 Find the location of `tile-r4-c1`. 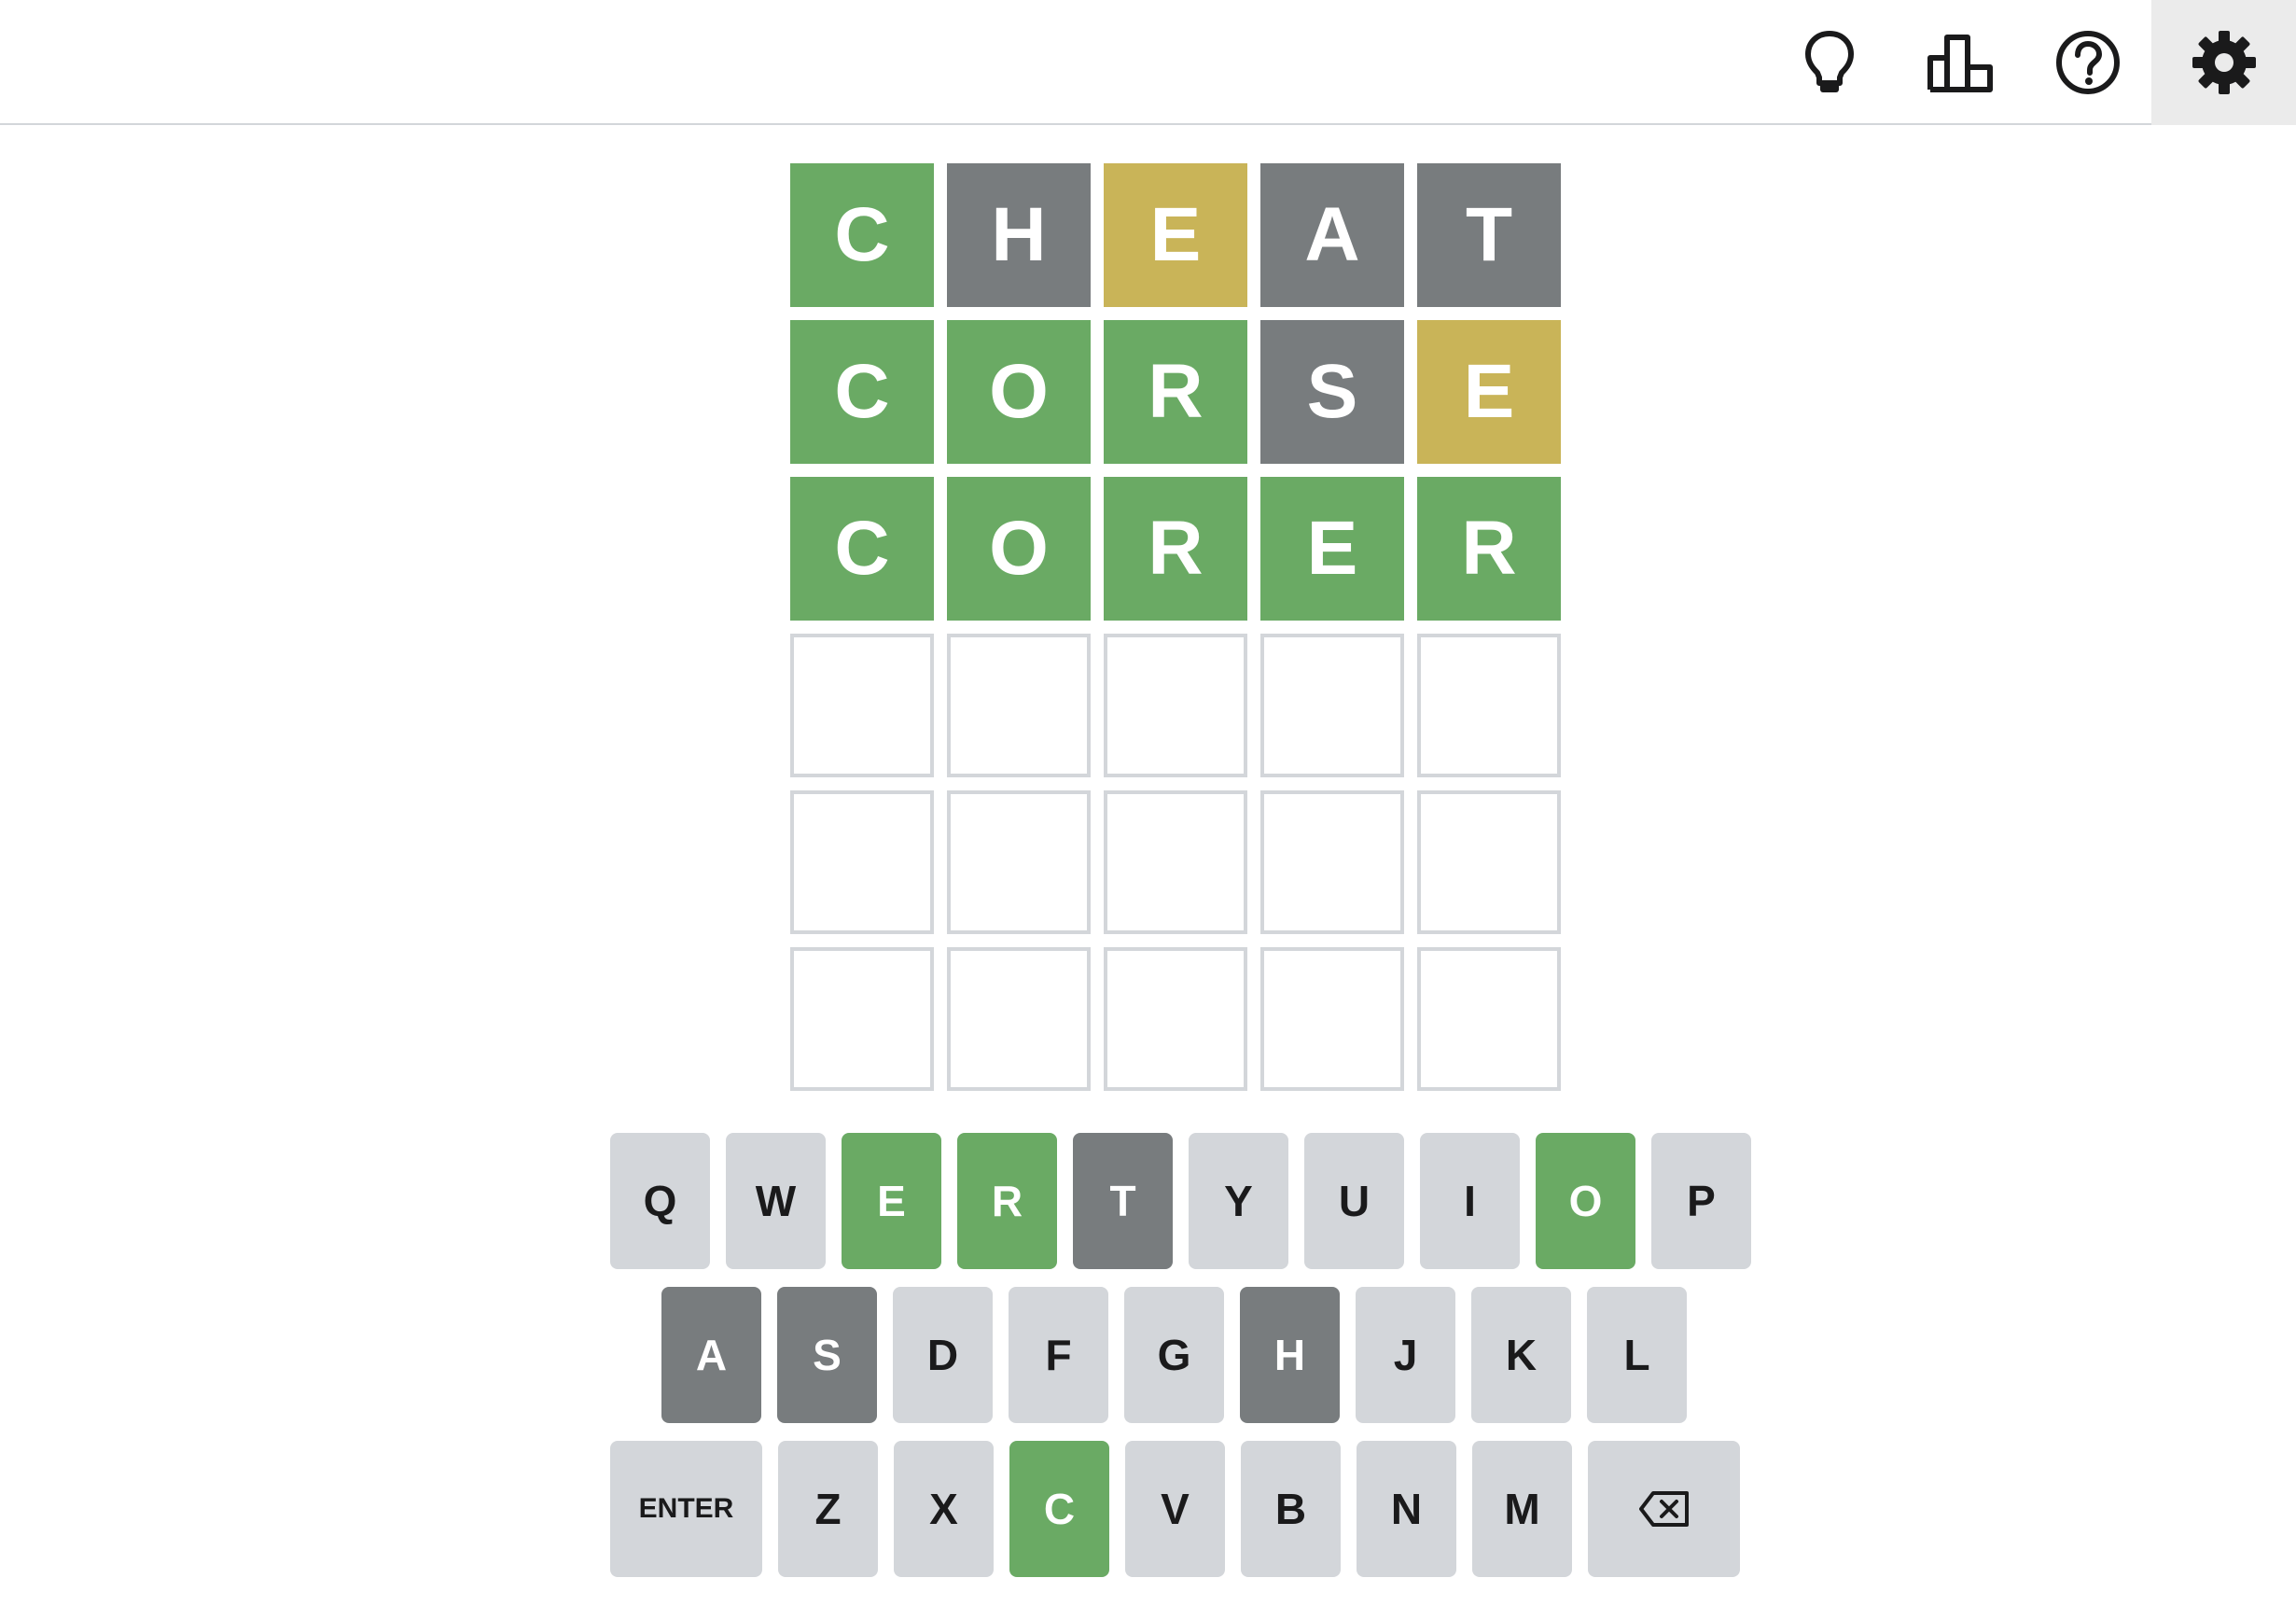

tile-r4-c1 is located at coordinates (862, 705).